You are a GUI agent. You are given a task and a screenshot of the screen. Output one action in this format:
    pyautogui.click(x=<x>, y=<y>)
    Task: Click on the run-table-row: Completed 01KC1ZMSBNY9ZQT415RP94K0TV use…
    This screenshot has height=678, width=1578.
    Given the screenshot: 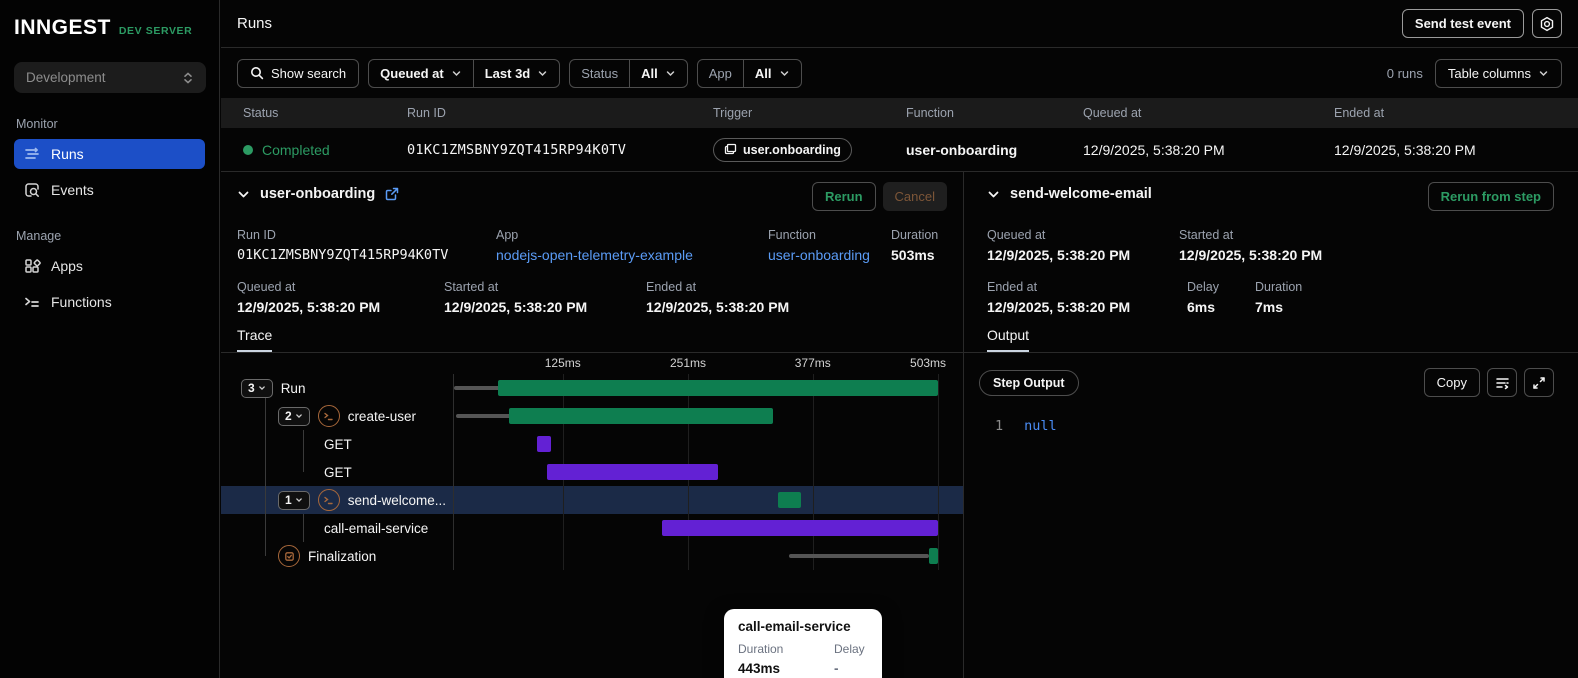 What is the action you would take?
    pyautogui.click(x=899, y=150)
    